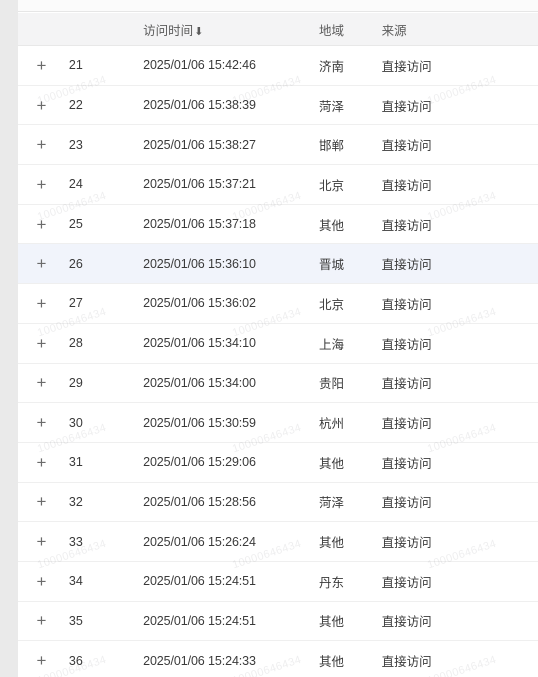  Describe the element at coordinates (231, 145) in the screenshot. I see `row-visit-time-cell: 2025/01/06 15:38:27` at that location.